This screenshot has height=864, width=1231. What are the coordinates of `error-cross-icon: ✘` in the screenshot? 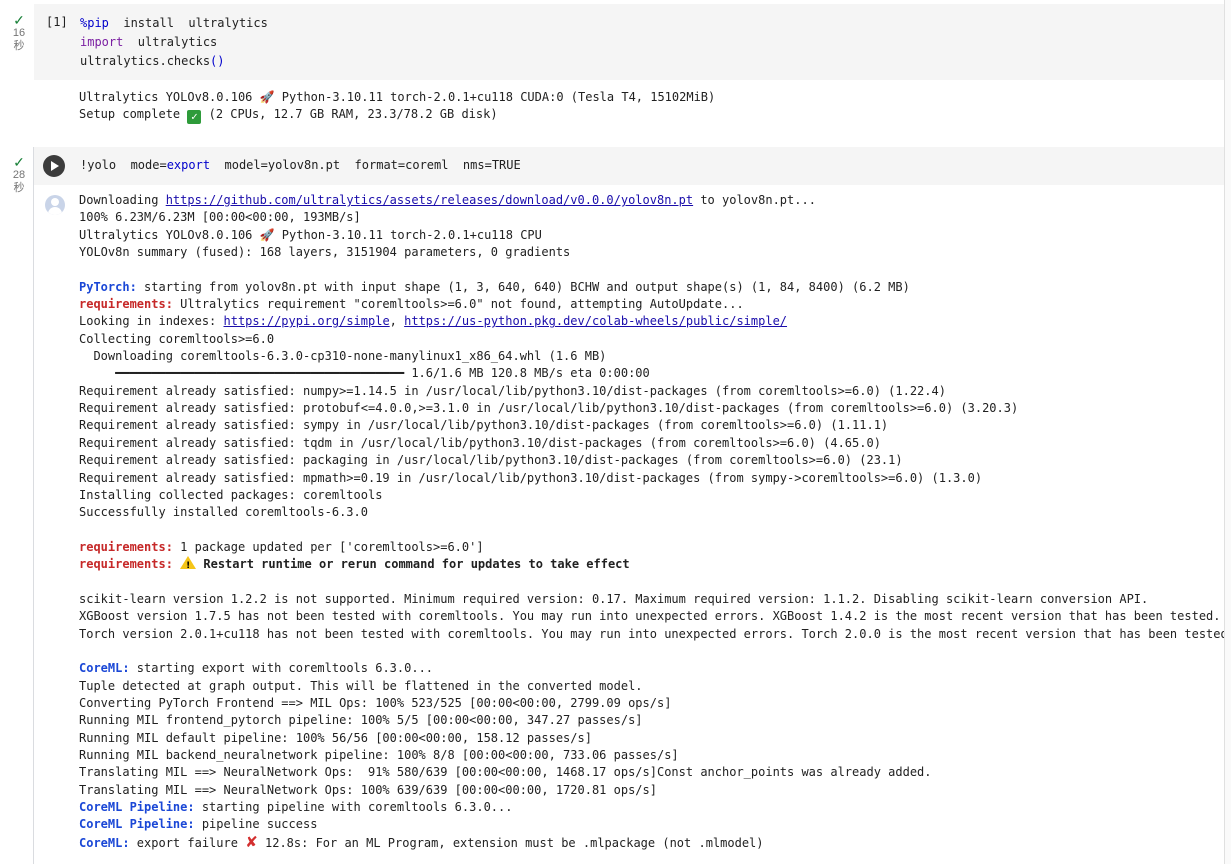 It's located at (251, 841).